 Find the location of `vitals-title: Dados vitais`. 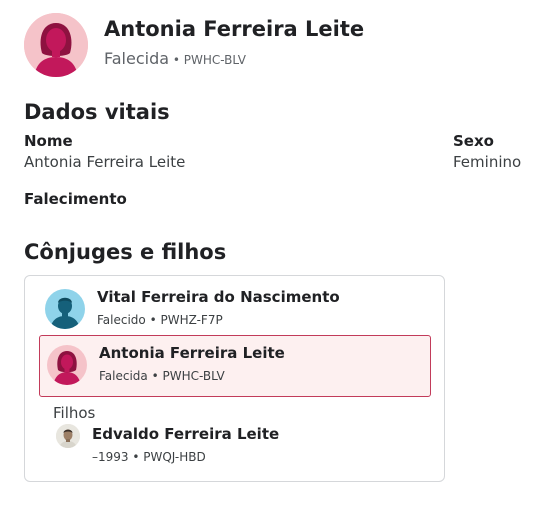

vitals-title: Dados vitais is located at coordinates (97, 112).